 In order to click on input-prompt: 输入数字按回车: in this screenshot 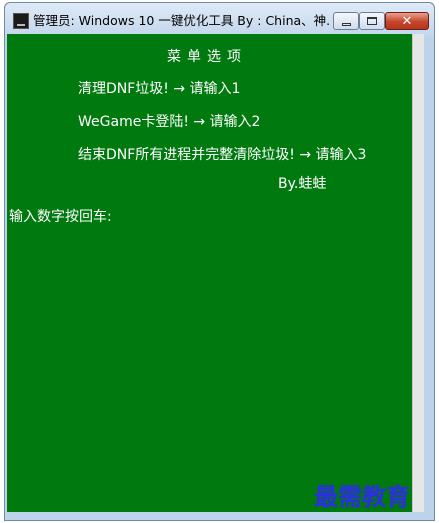, I will do `click(60, 217)`.